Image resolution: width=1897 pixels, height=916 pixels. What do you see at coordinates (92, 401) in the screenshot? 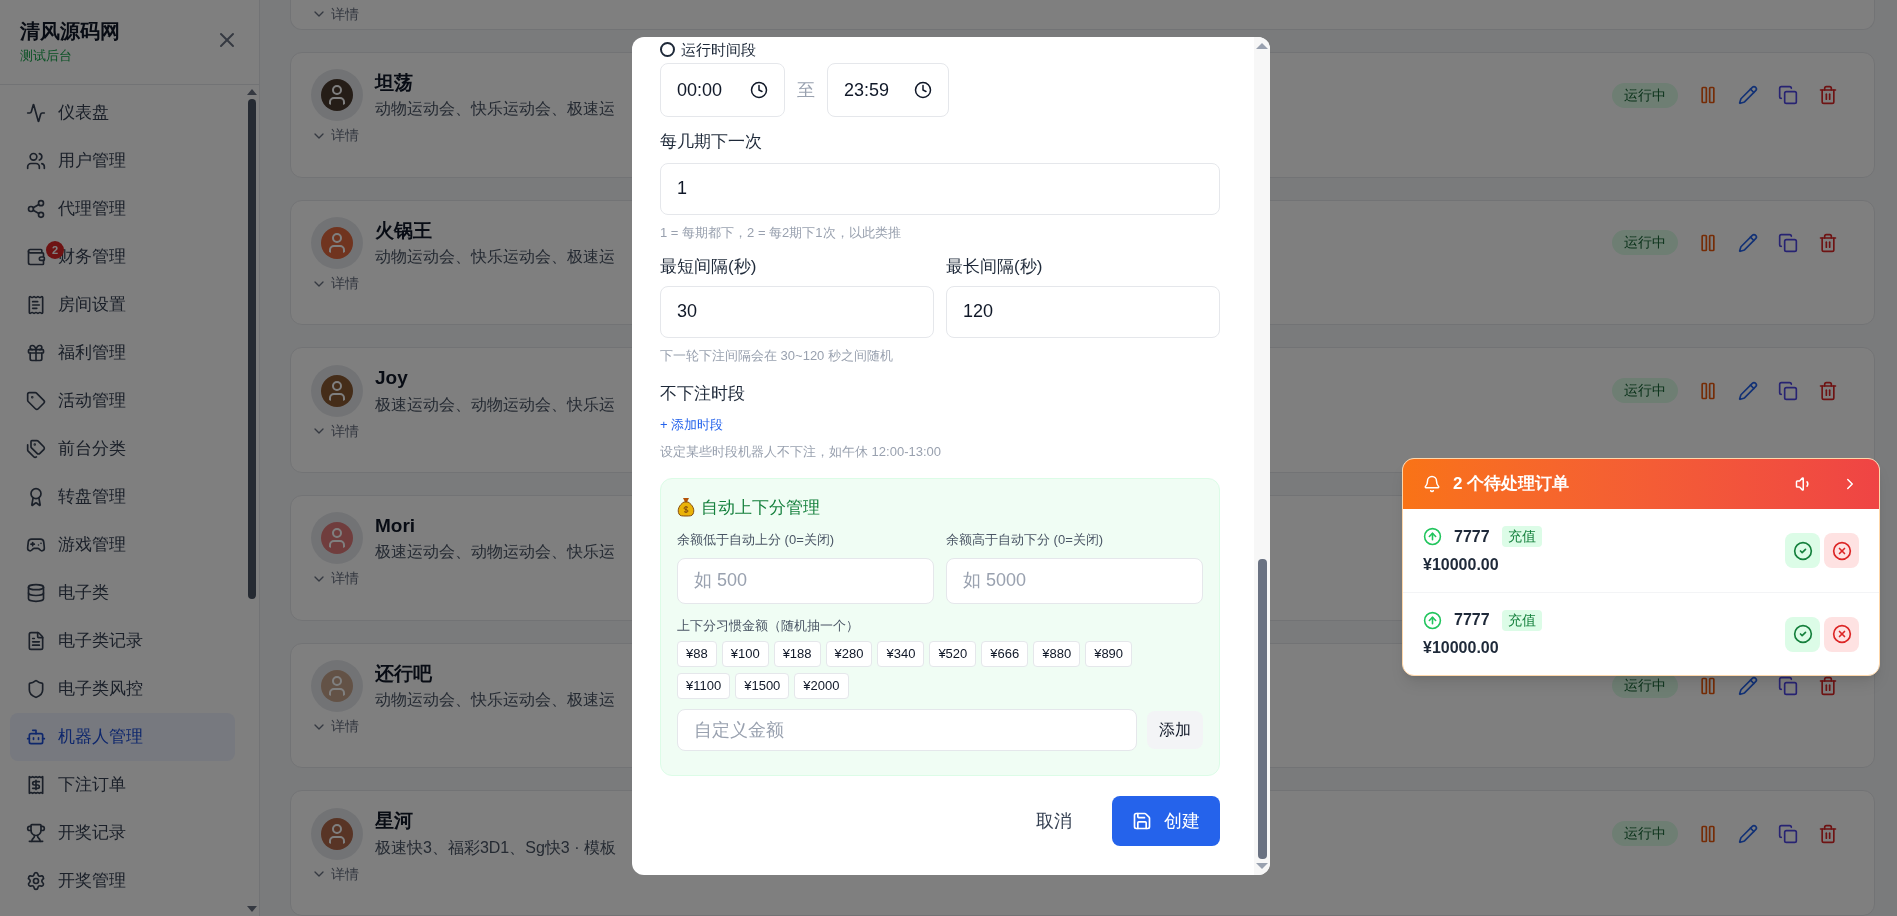
I see `menu-label: 活动管理` at bounding box center [92, 401].